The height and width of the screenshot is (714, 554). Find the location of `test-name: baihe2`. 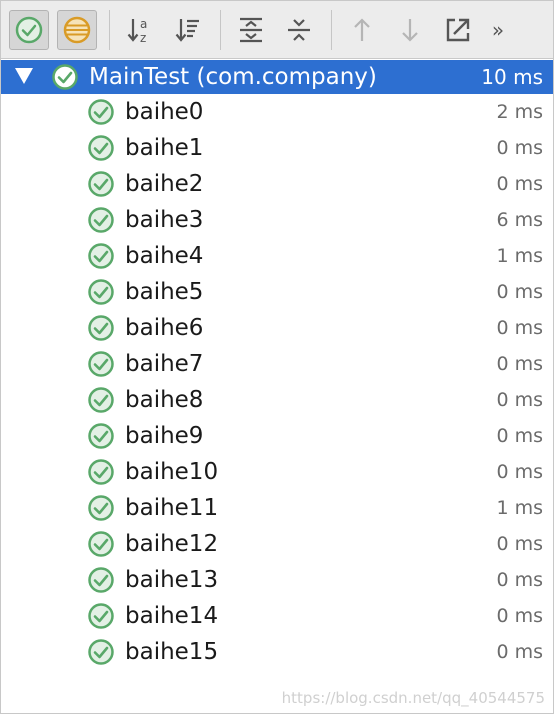

test-name: baihe2 is located at coordinates (164, 184).